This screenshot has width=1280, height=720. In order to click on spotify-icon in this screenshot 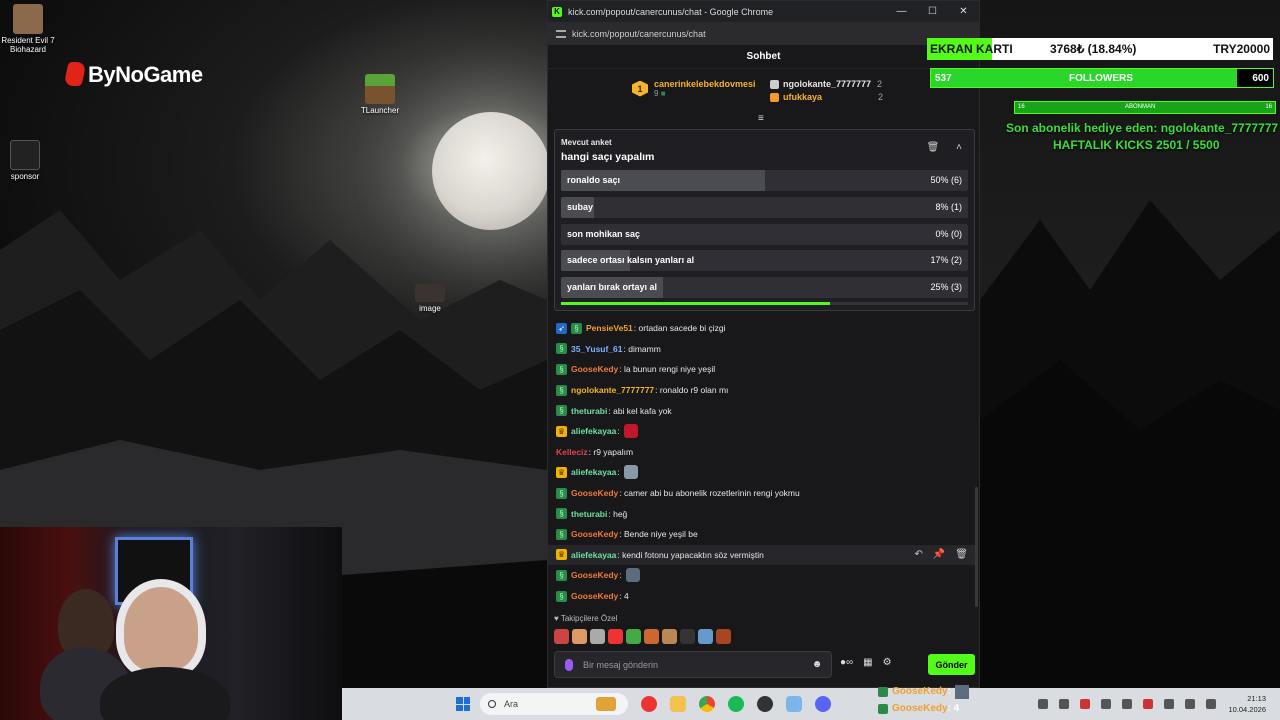, I will do `click(736, 704)`.